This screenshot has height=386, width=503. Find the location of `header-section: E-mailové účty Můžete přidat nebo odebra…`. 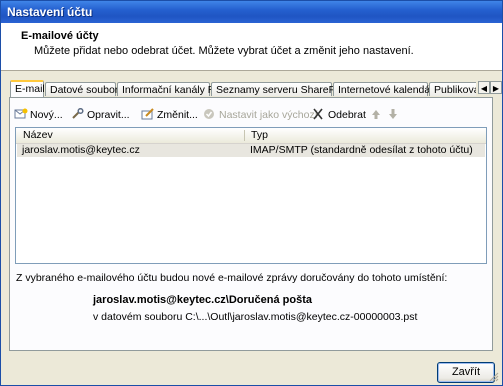

header-section: E-mailové účty Můžete přidat nebo odebra… is located at coordinates (251, 47).